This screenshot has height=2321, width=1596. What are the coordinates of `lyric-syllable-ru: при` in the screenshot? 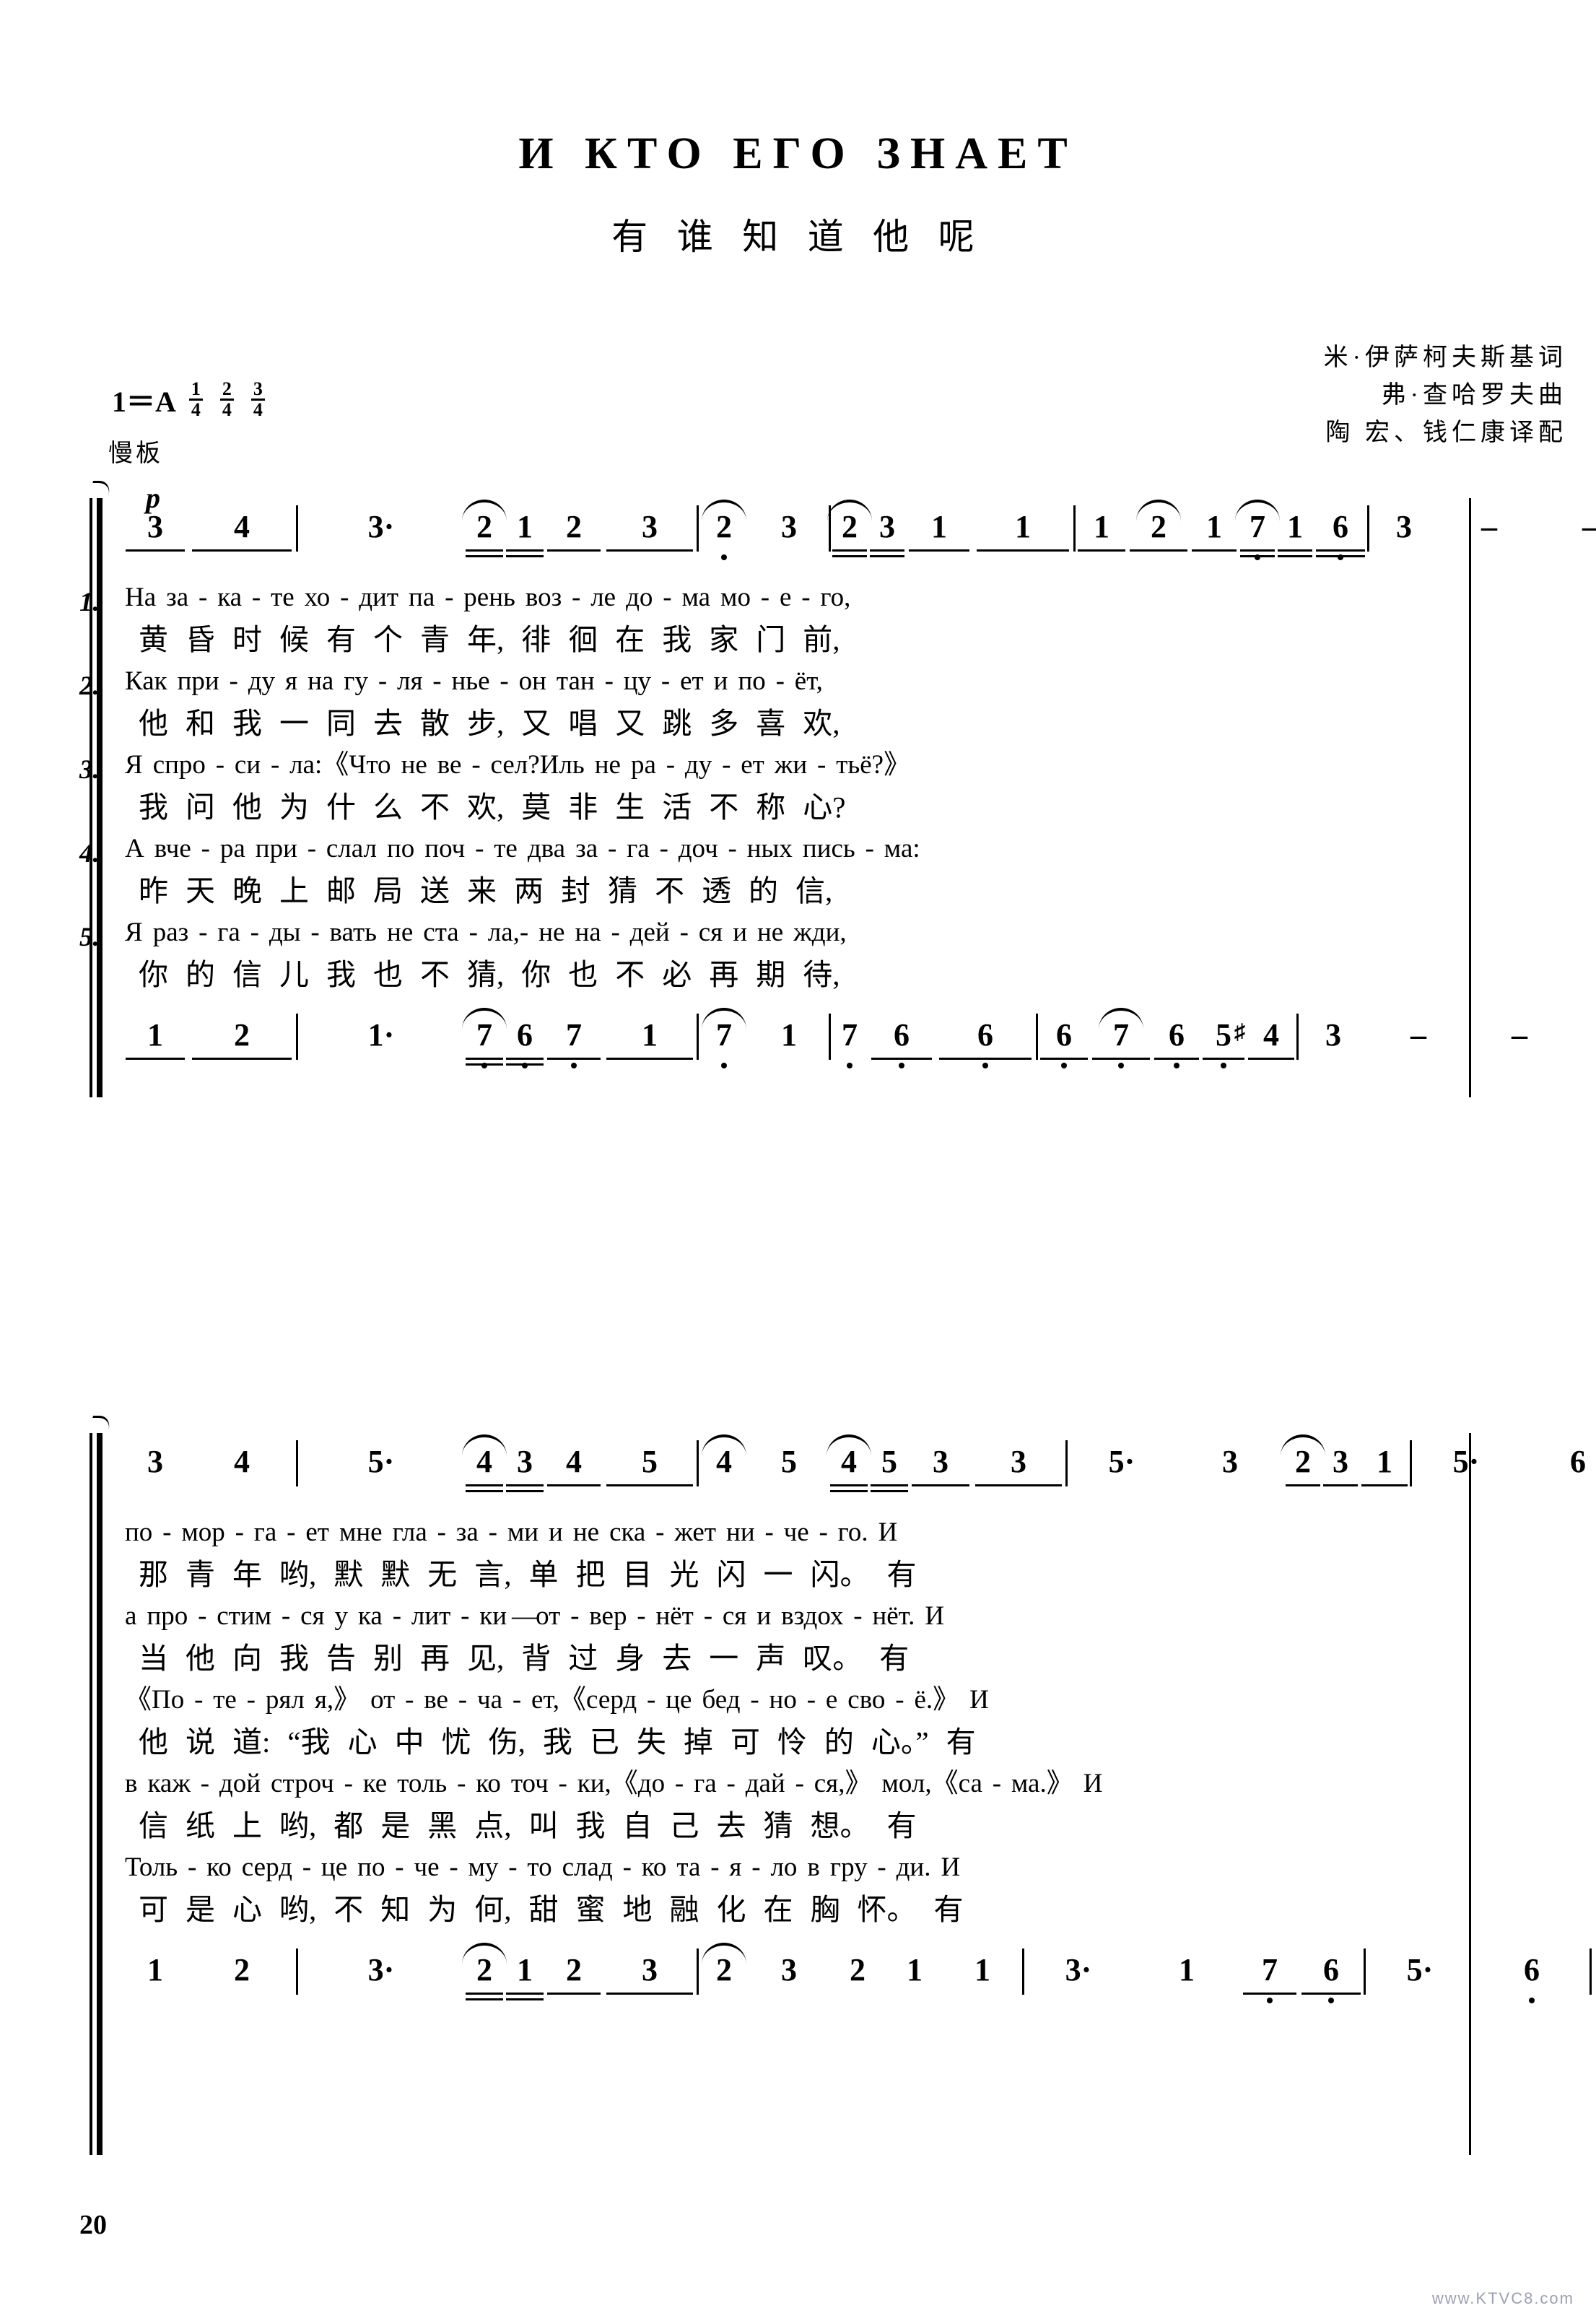 It's located at (276, 849).